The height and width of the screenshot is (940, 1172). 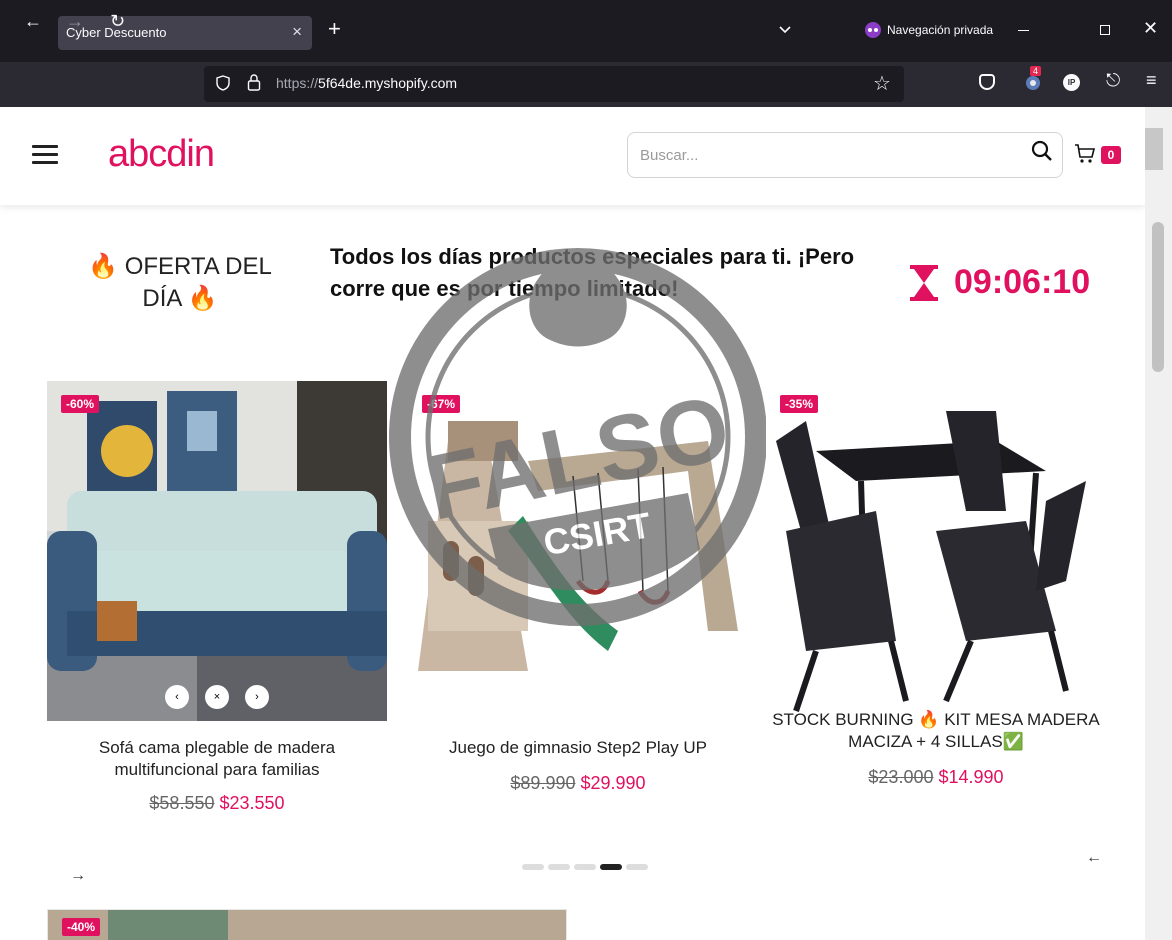 What do you see at coordinates (217, 551) in the screenshot?
I see `product-image-sofa: -60% ‹ × ›` at bounding box center [217, 551].